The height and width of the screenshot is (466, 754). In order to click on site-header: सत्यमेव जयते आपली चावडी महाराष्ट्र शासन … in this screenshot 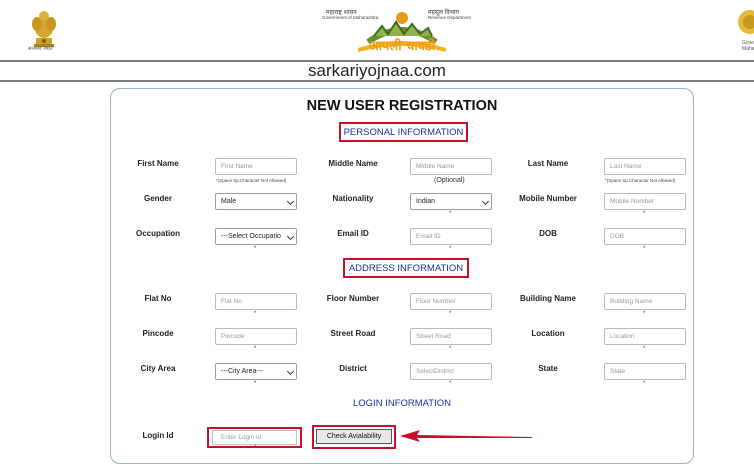, I will do `click(377, 30)`.